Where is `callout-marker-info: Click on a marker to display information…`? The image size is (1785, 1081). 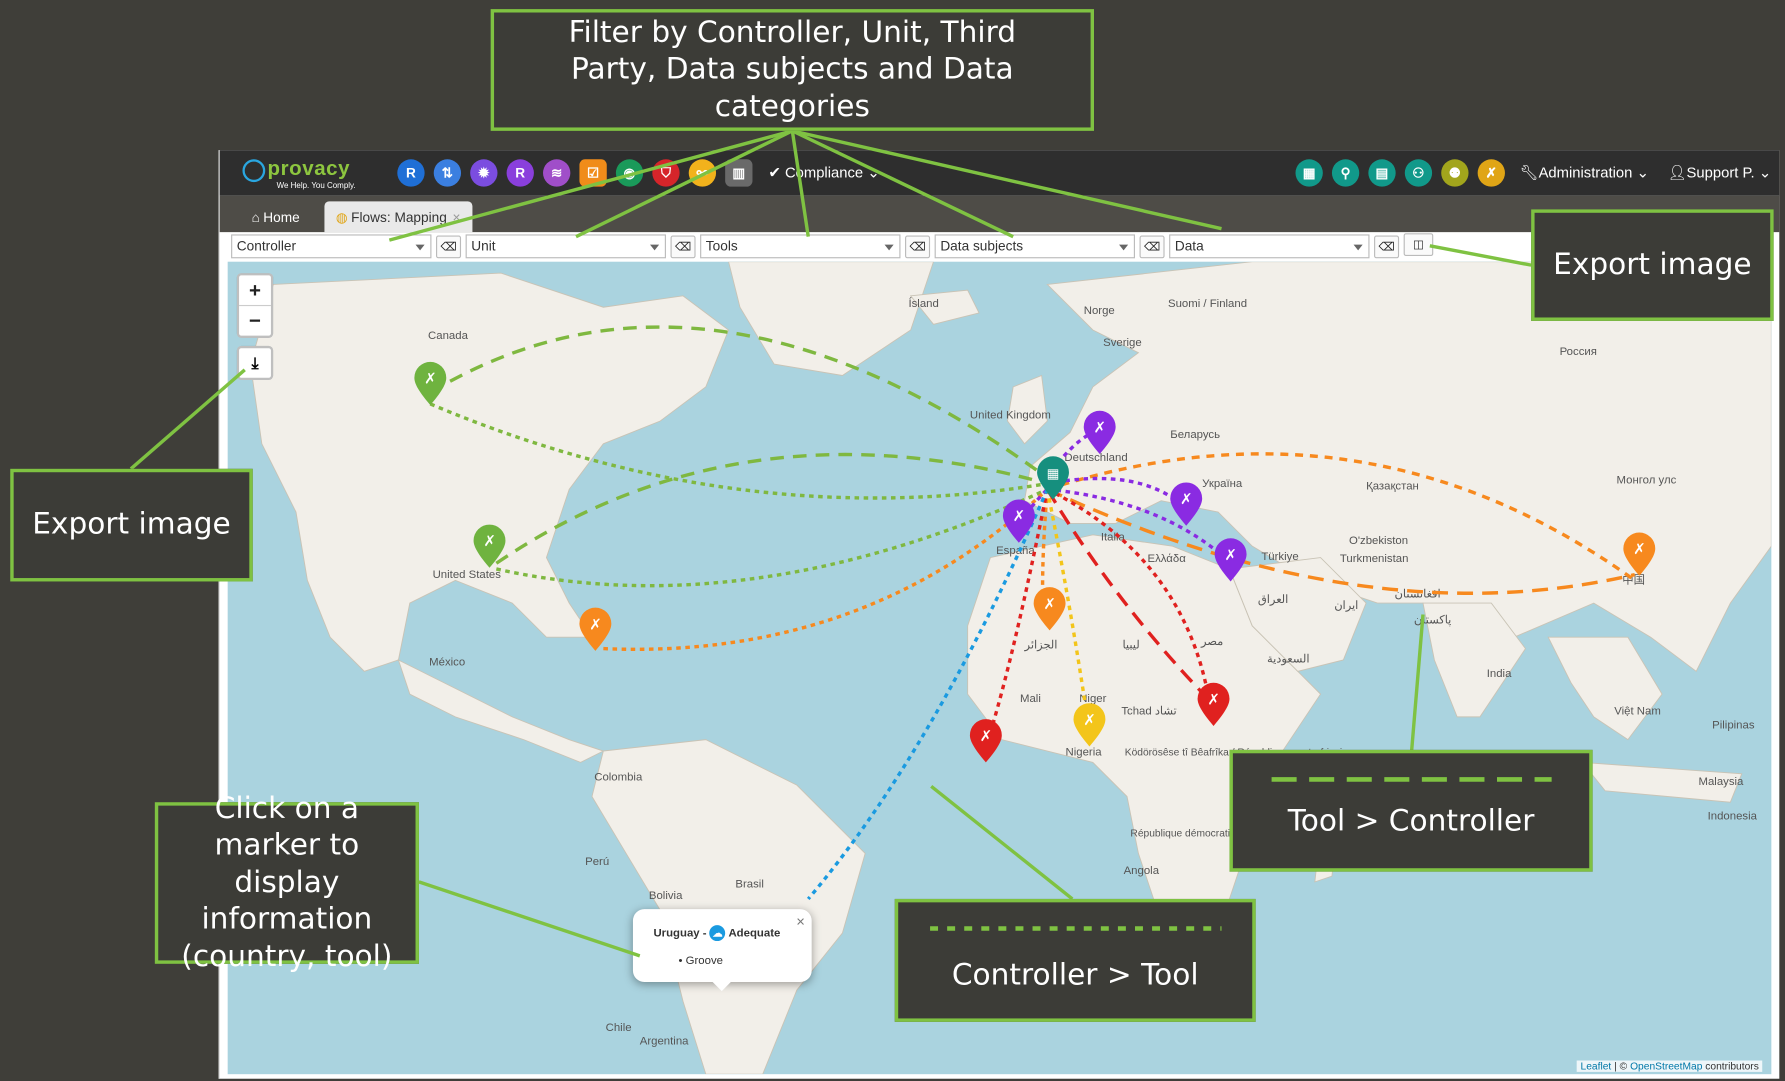
callout-marker-info: Click on a marker to display information… is located at coordinates (286, 883).